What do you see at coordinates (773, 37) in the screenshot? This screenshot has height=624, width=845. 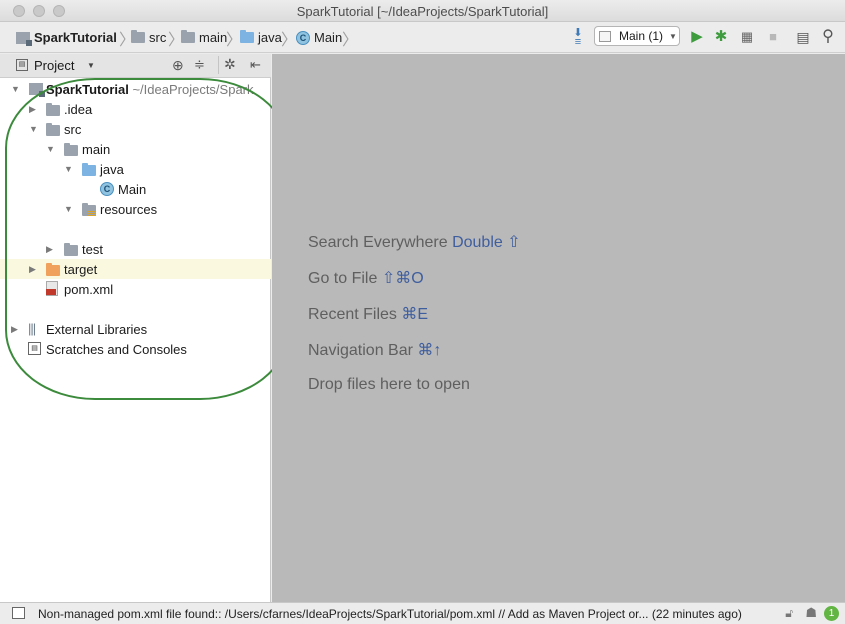 I see `stop-icon: ■` at bounding box center [773, 37].